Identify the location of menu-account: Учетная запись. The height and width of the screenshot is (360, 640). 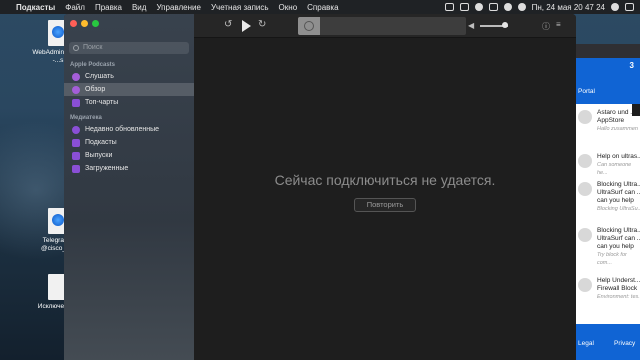
(240, 7).